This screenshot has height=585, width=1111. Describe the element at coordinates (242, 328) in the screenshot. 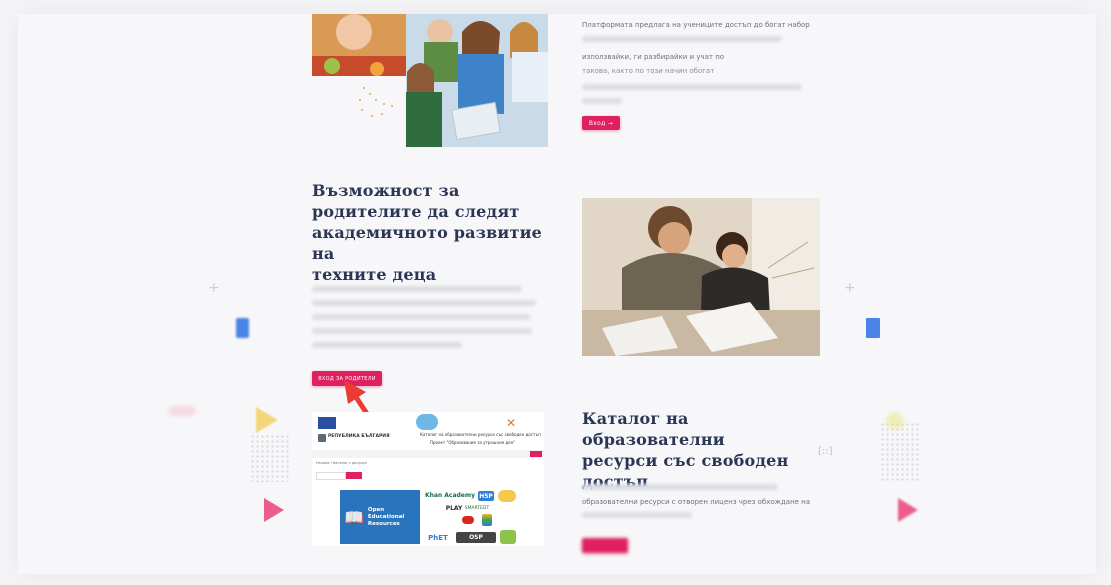

I see `blue-square-left` at that location.